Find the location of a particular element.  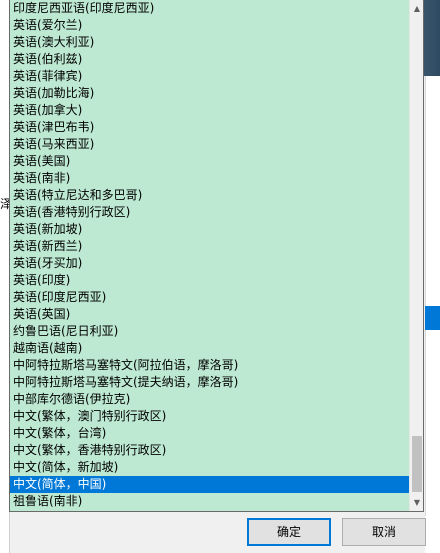

language-option: 中文(简体，中国) is located at coordinates (210, 484).